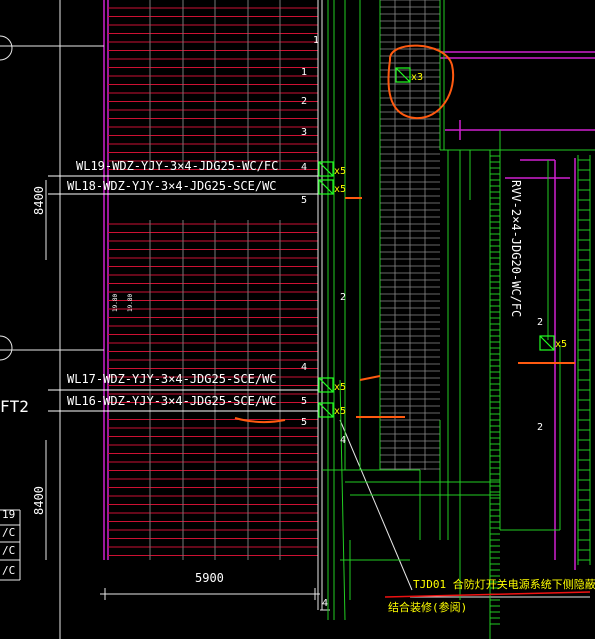  What do you see at coordinates (304, 72) in the screenshot?
I see `count-1: 1` at bounding box center [304, 72].